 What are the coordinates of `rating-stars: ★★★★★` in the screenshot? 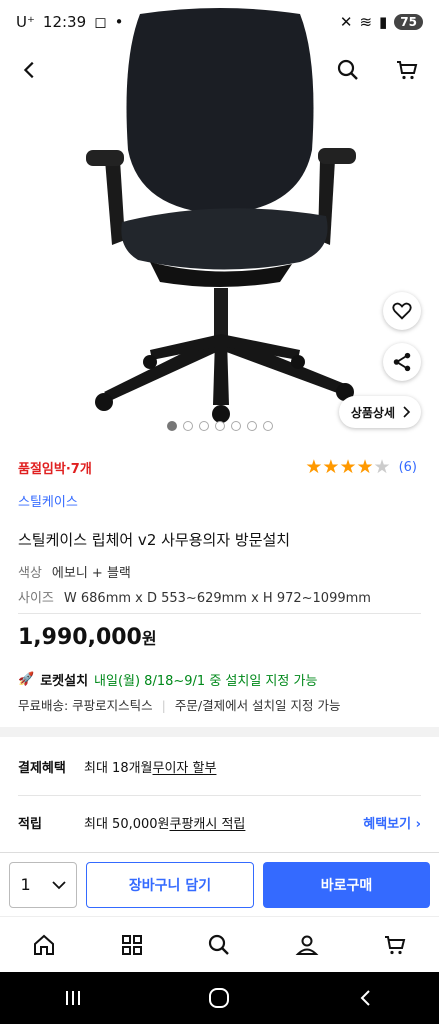 It's located at (347, 467).